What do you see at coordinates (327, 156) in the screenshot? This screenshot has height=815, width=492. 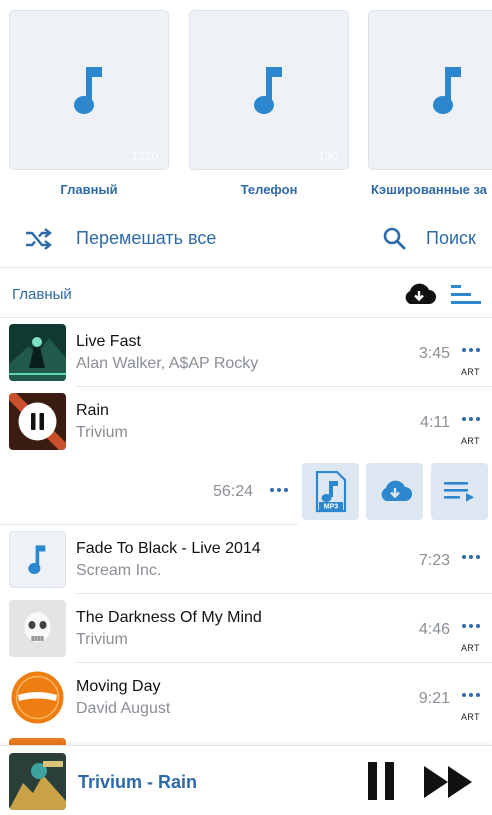 I see `playlist-count: 130` at bounding box center [327, 156].